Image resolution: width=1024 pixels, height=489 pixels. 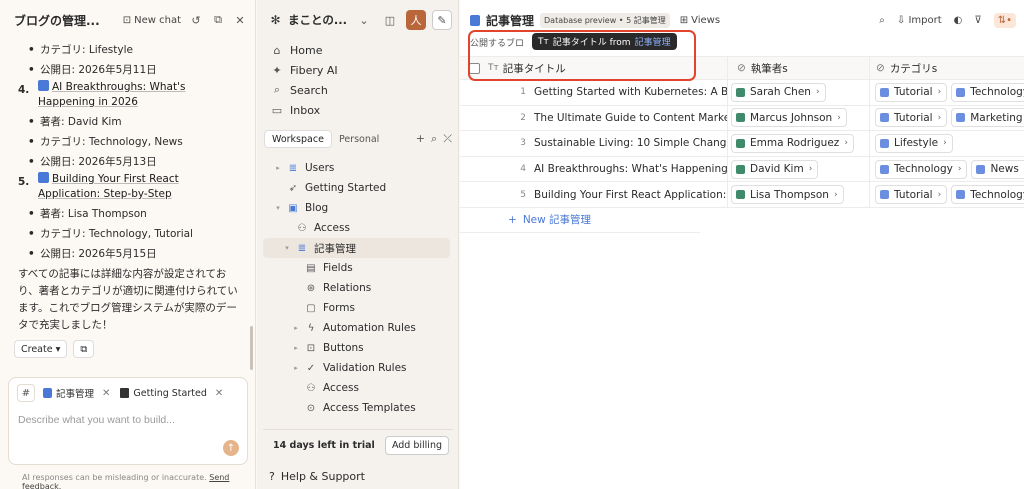 I want to click on column-header-category: ⊘ カテゴリs, so click(x=947, y=68).